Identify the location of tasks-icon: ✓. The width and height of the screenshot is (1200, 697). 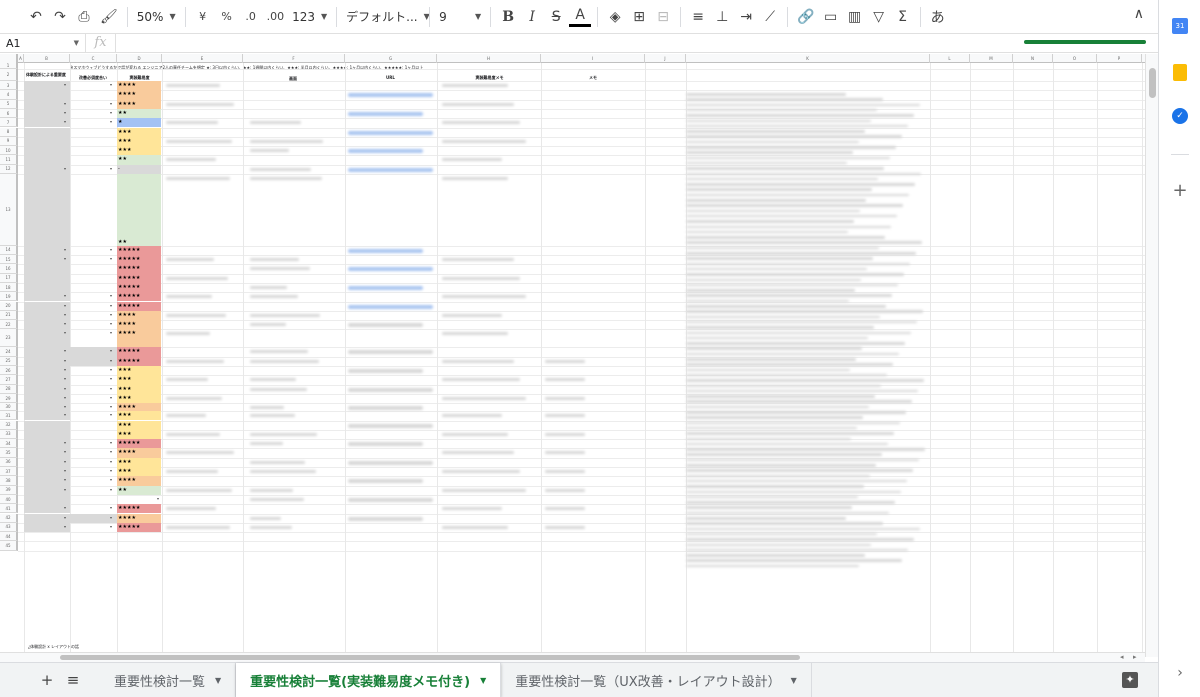
(1180, 116).